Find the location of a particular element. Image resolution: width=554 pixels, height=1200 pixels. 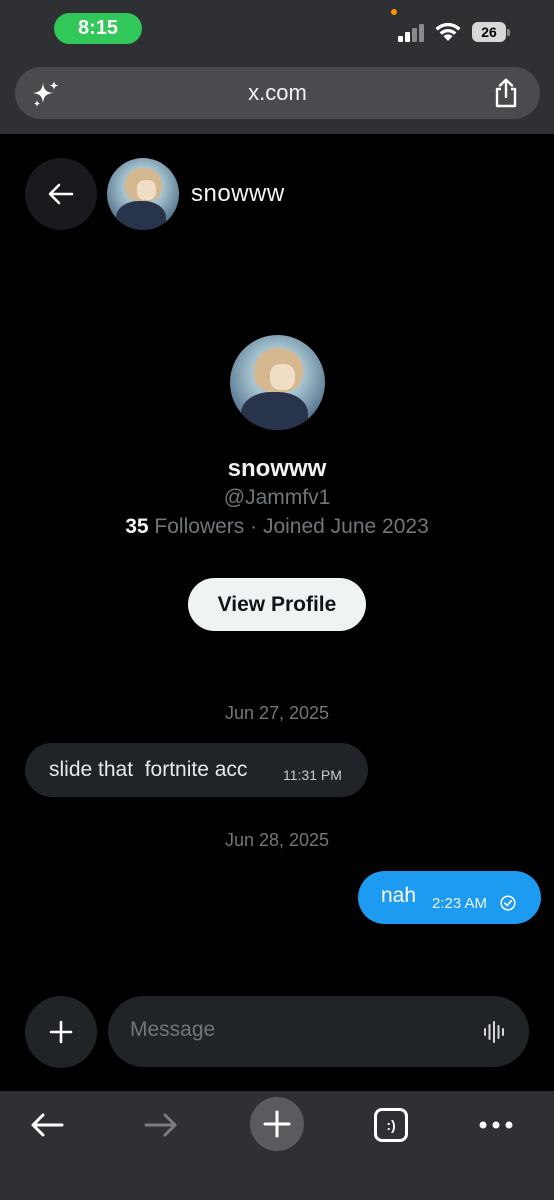

battery-icon: 26 is located at coordinates (491, 32).